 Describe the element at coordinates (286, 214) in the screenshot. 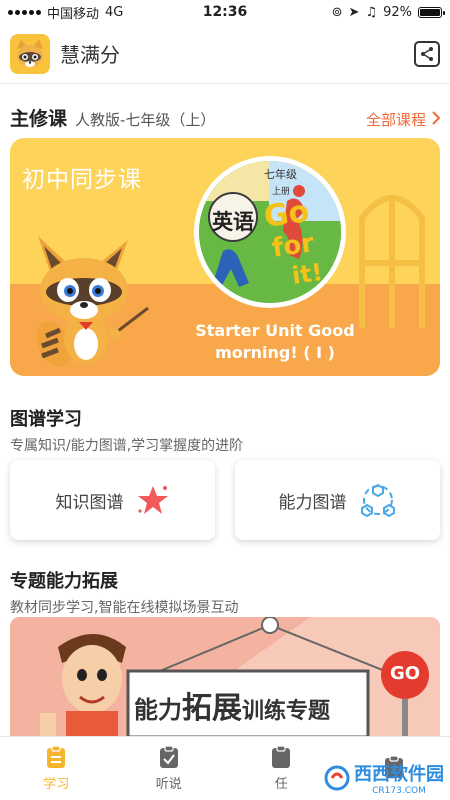

I see `cover-title-line1: Go` at that location.